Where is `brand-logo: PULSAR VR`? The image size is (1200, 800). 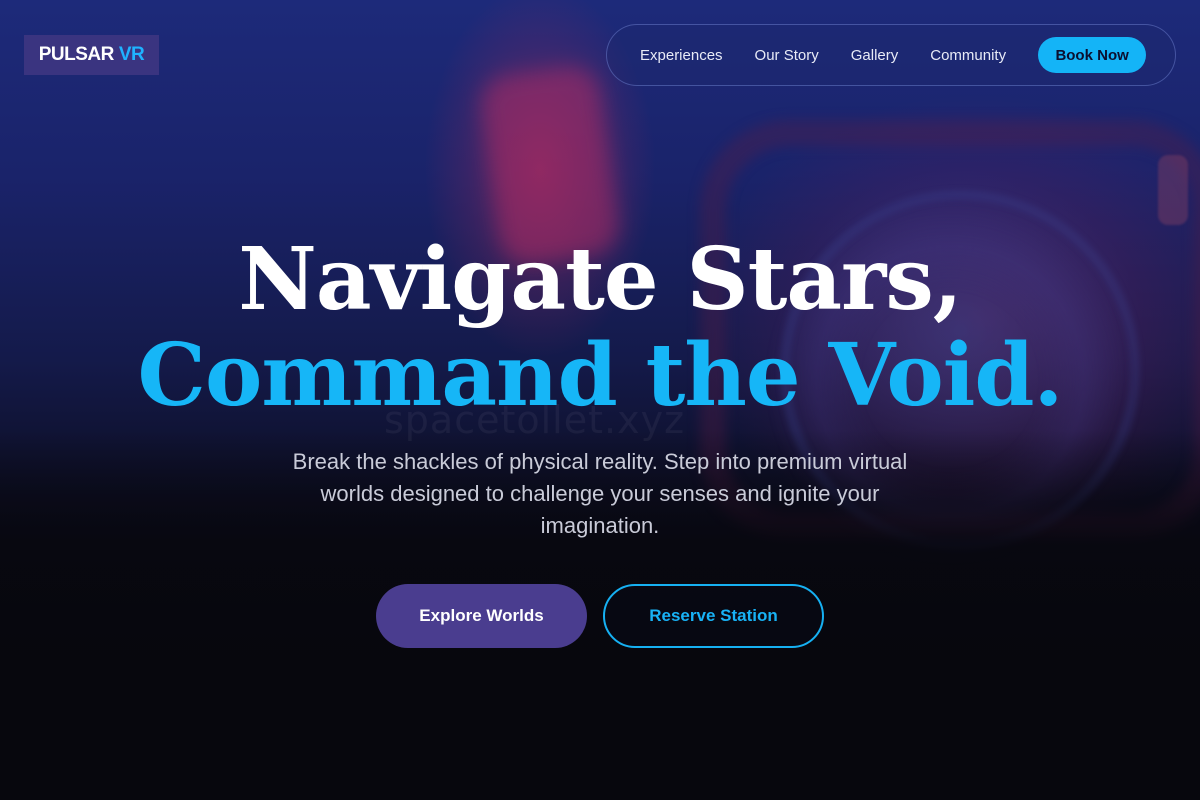 brand-logo: PULSAR VR is located at coordinates (91, 55).